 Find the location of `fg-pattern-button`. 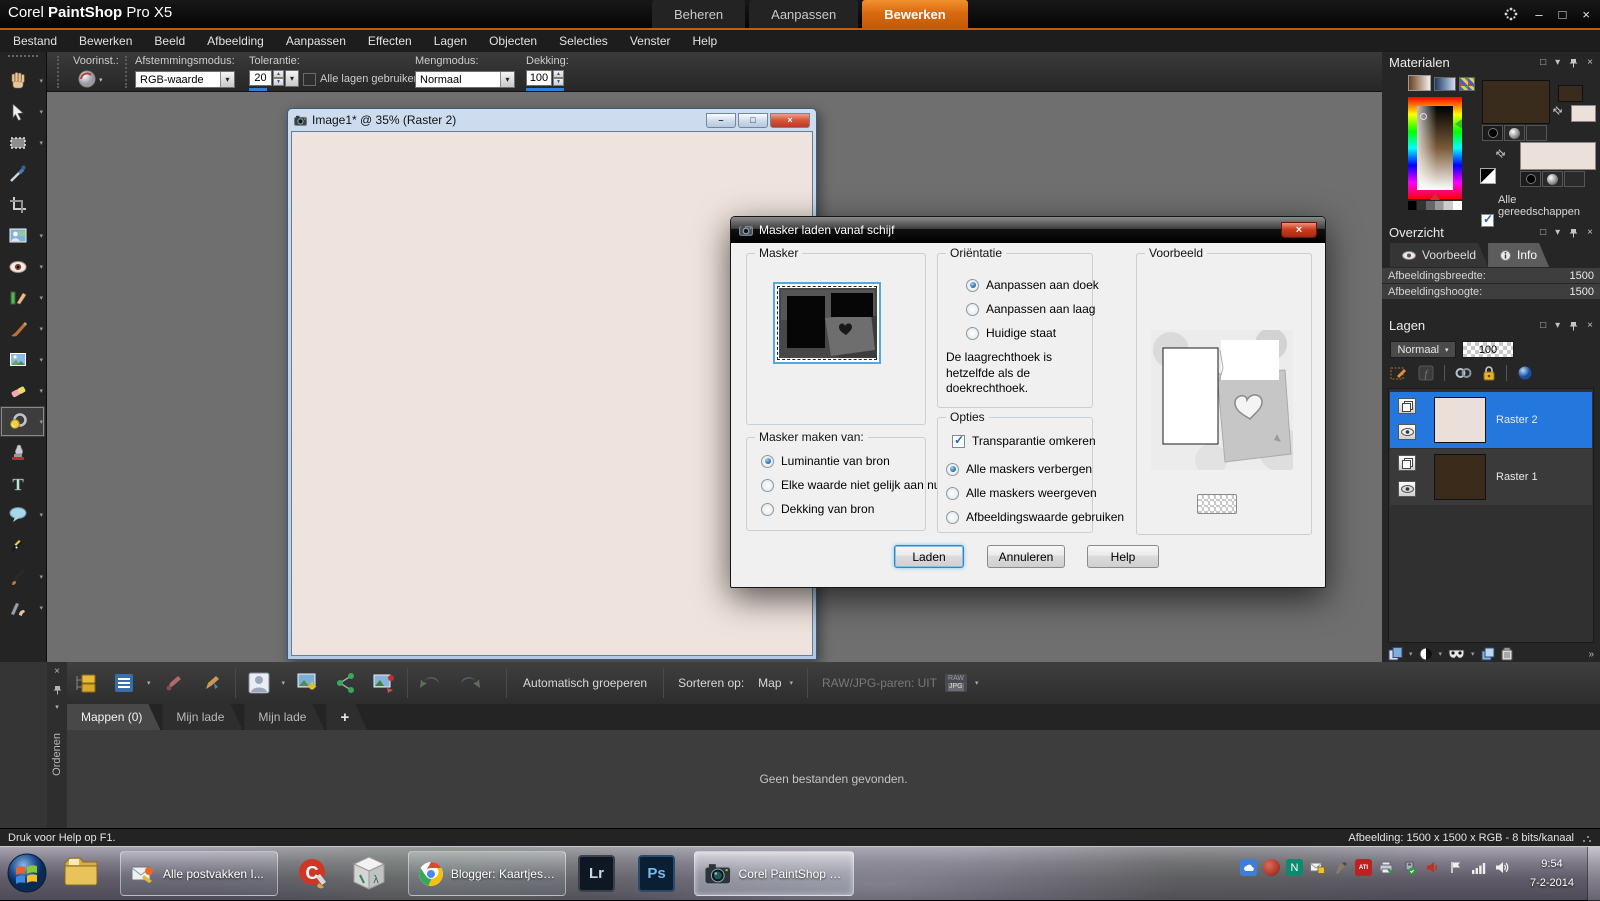

fg-pattern-button is located at coordinates (1536, 133).